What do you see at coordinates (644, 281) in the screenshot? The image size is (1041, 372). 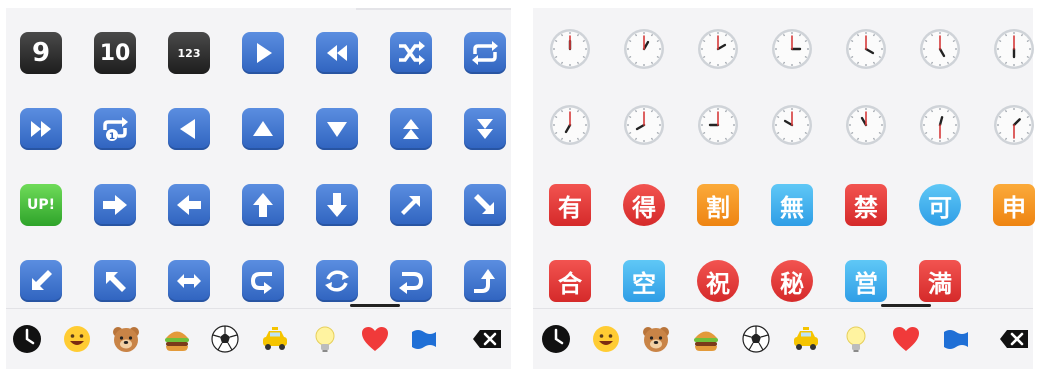 I see `emoji-cell: 空` at bounding box center [644, 281].